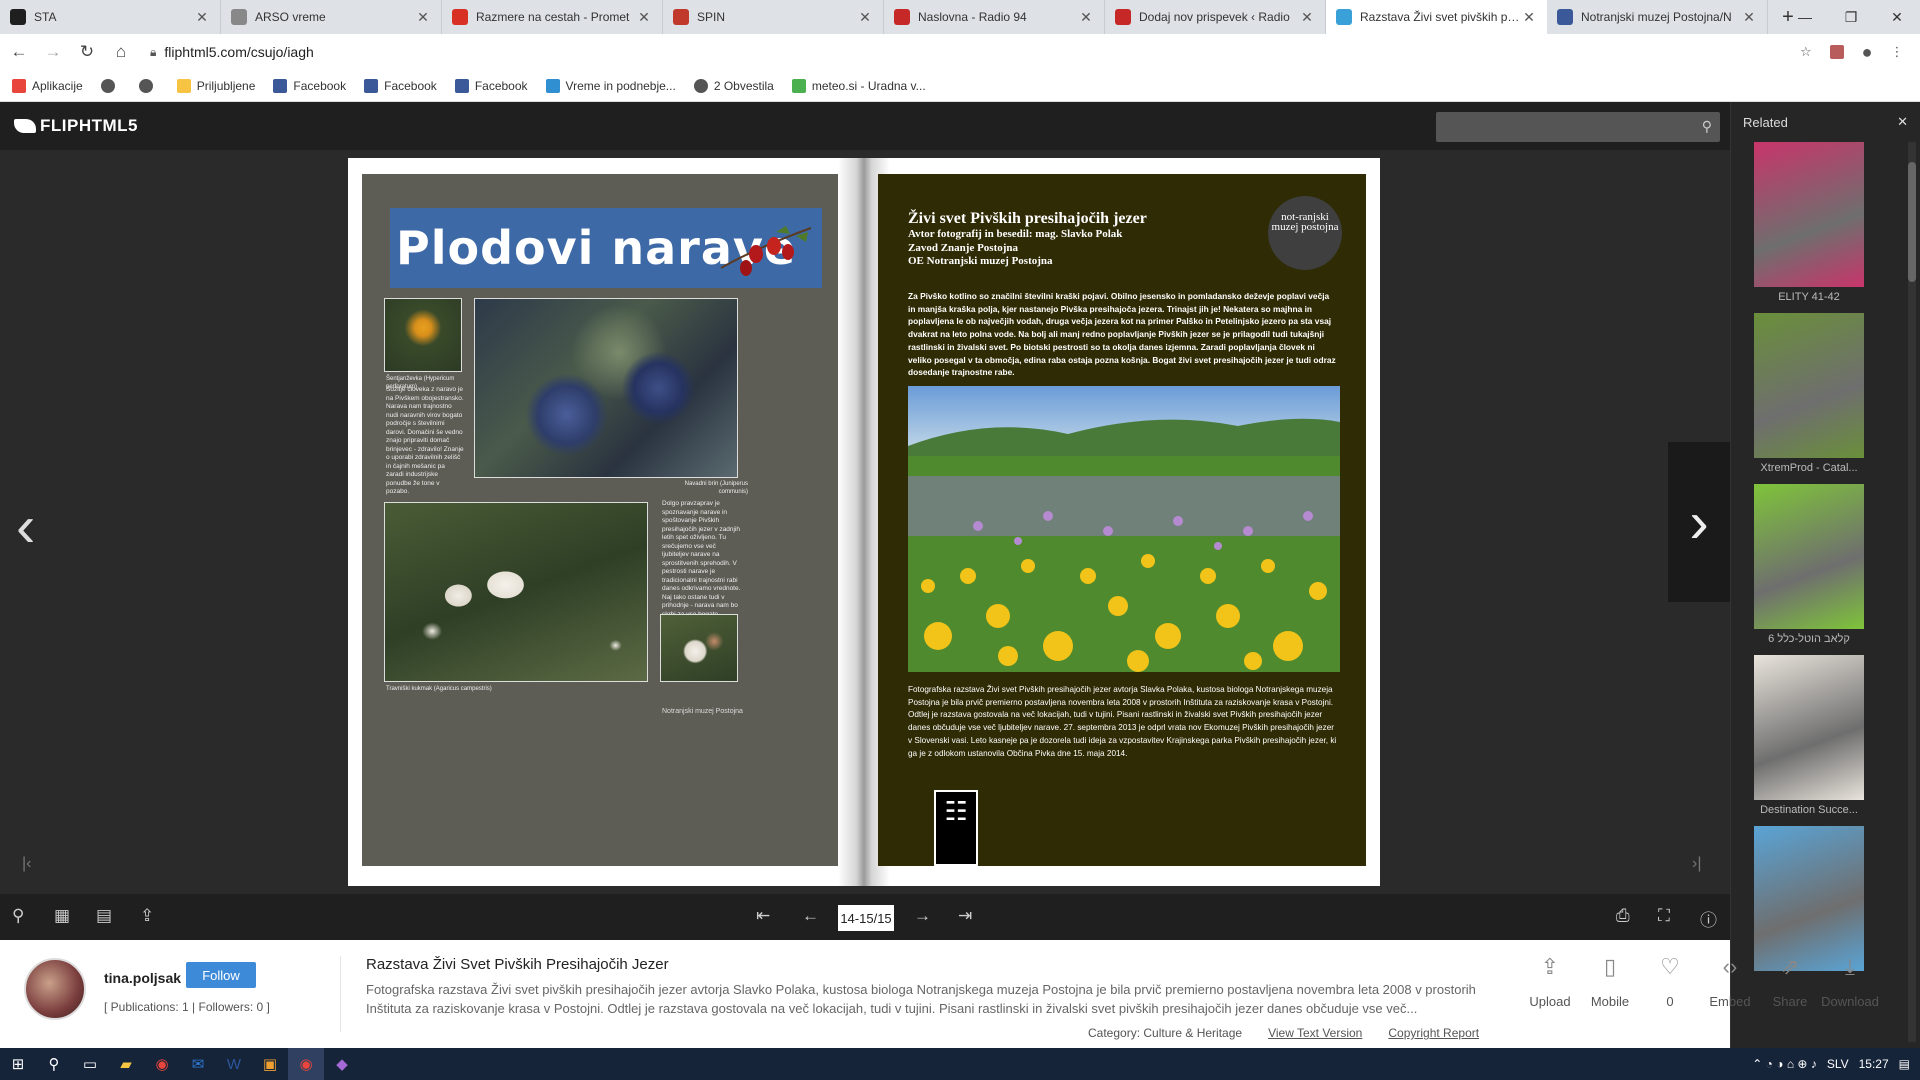  I want to click on browser-tab: STA ✕, so click(110, 17).